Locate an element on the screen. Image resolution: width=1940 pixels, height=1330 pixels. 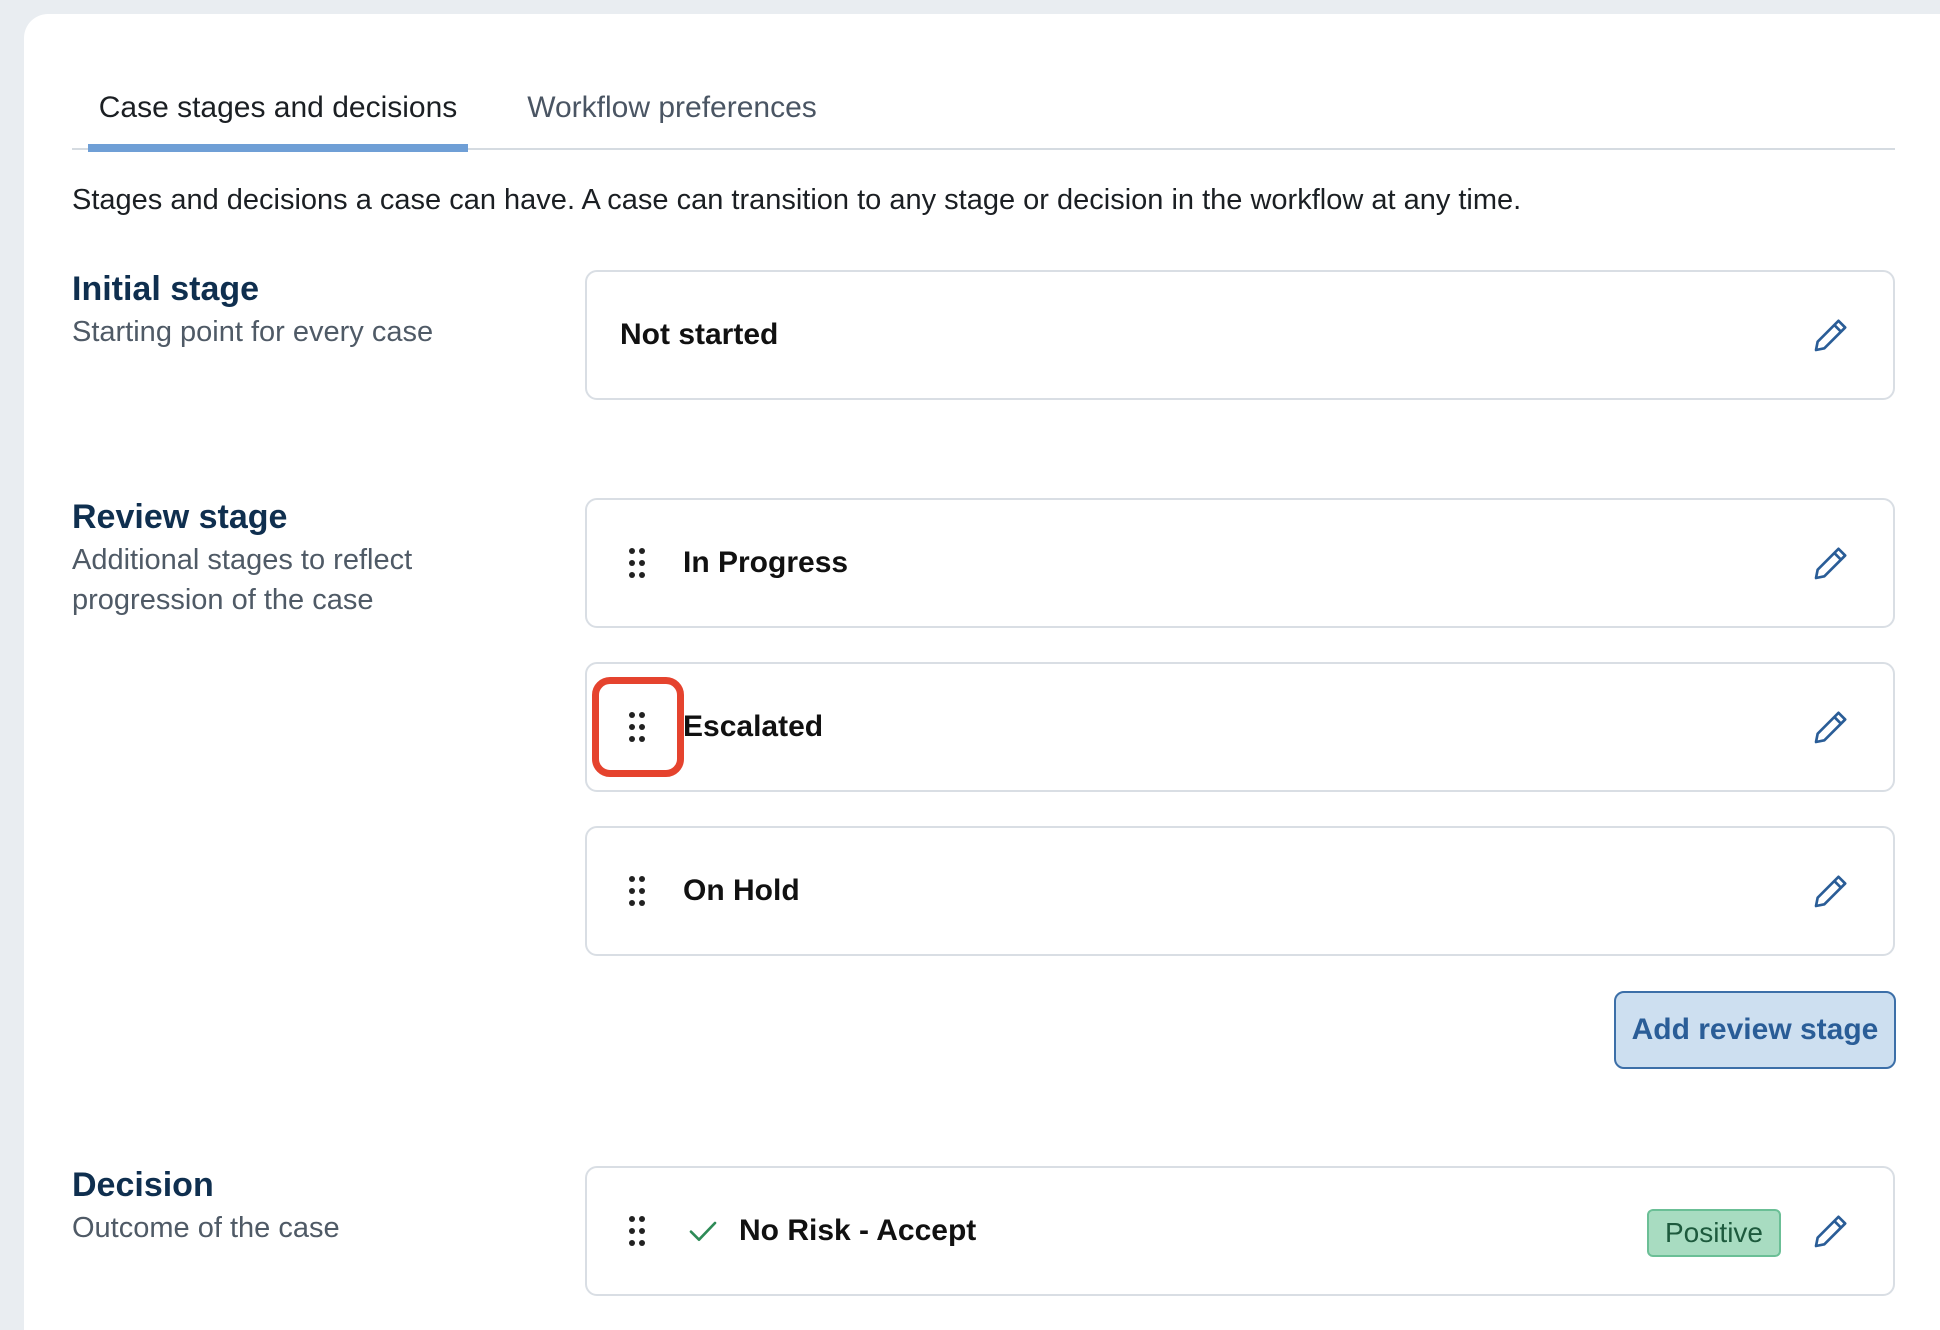
decision-title: Decision is located at coordinates (143, 1185).